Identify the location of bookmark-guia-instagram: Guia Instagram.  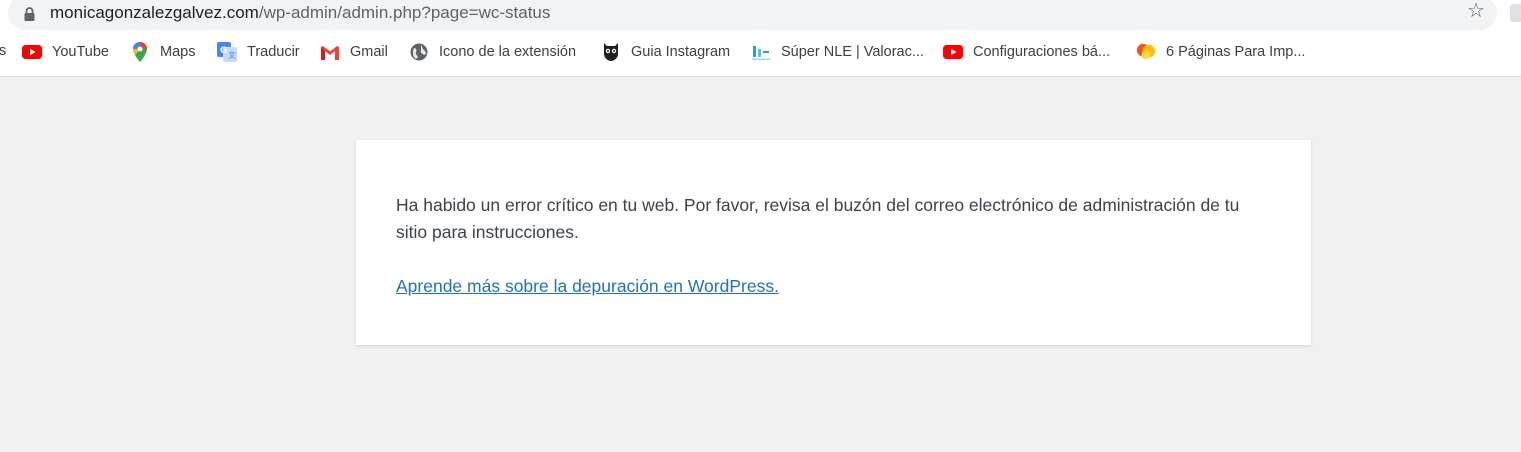
(665, 52).